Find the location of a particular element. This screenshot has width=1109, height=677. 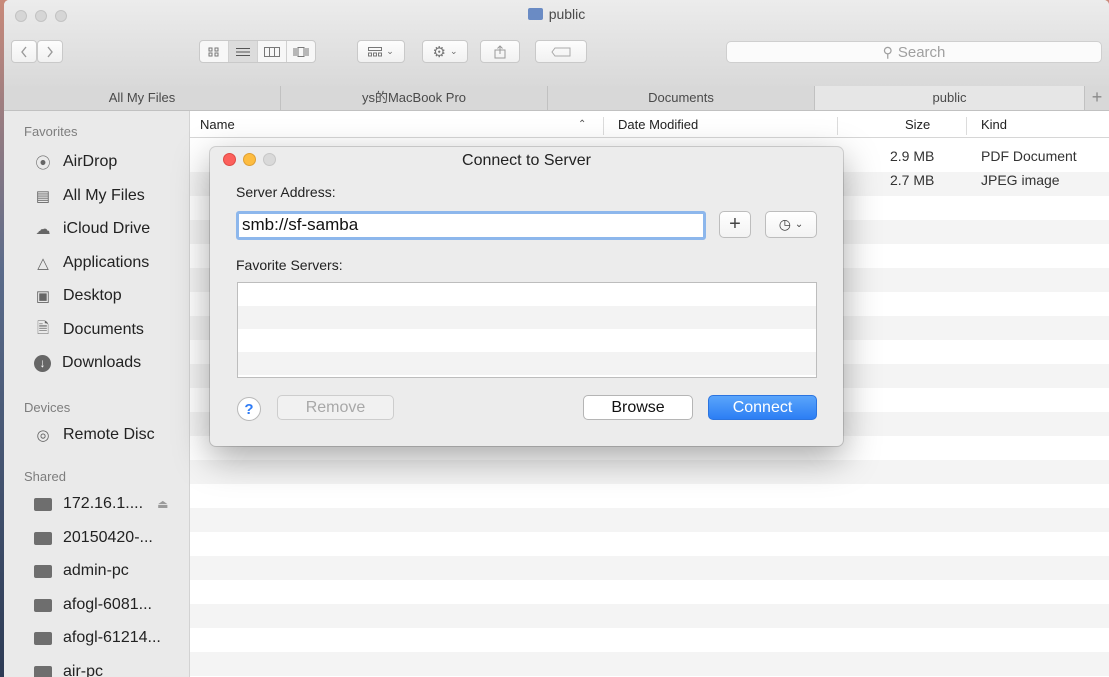

search-field: ⚲ Search is located at coordinates (914, 52).